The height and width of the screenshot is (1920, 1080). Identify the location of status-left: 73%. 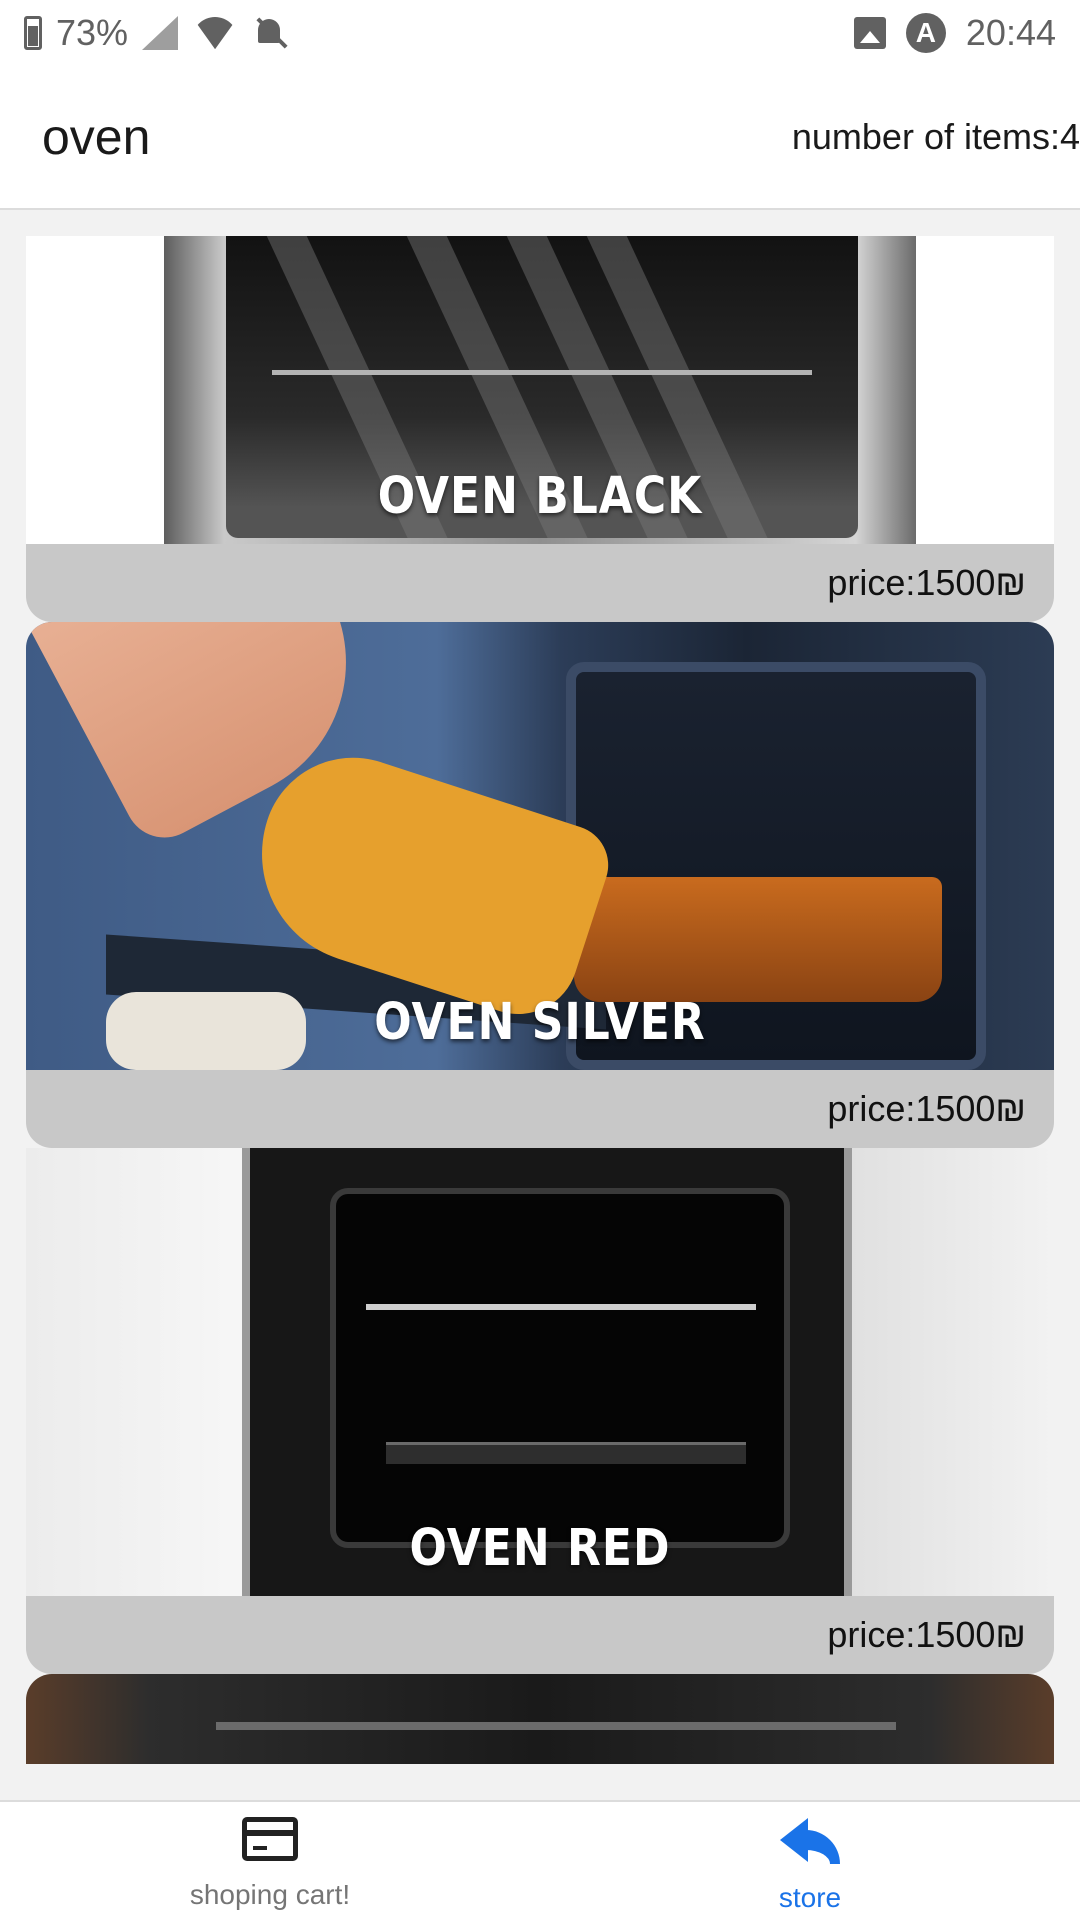
(156, 33).